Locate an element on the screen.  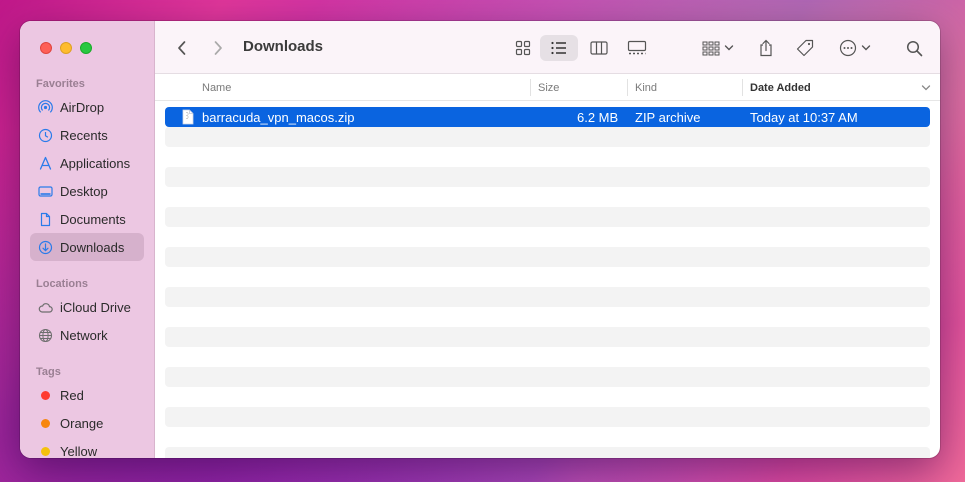
search-icon is located at coordinates (914, 48).